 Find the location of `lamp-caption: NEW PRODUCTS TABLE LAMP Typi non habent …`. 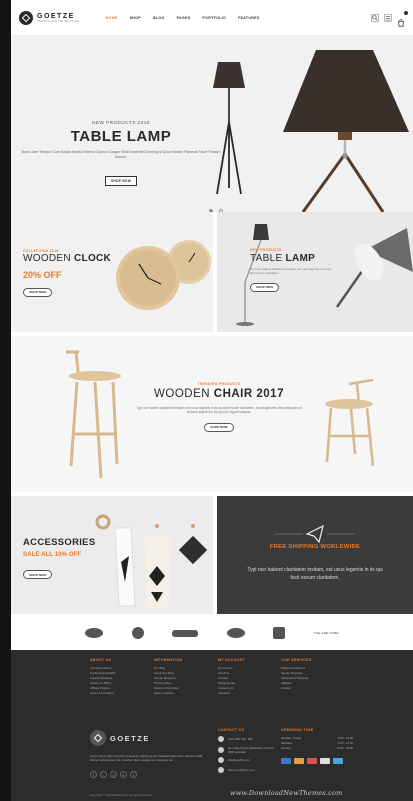

lamp-caption: NEW PRODUCTS TABLE LAMP Typi non habent … is located at coordinates (293, 270).